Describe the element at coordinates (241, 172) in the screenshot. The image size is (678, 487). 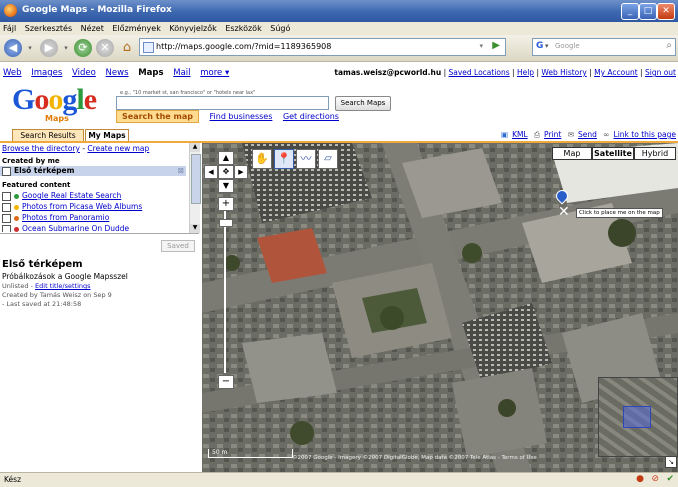
I see `pan-right-icon: ▶` at that location.